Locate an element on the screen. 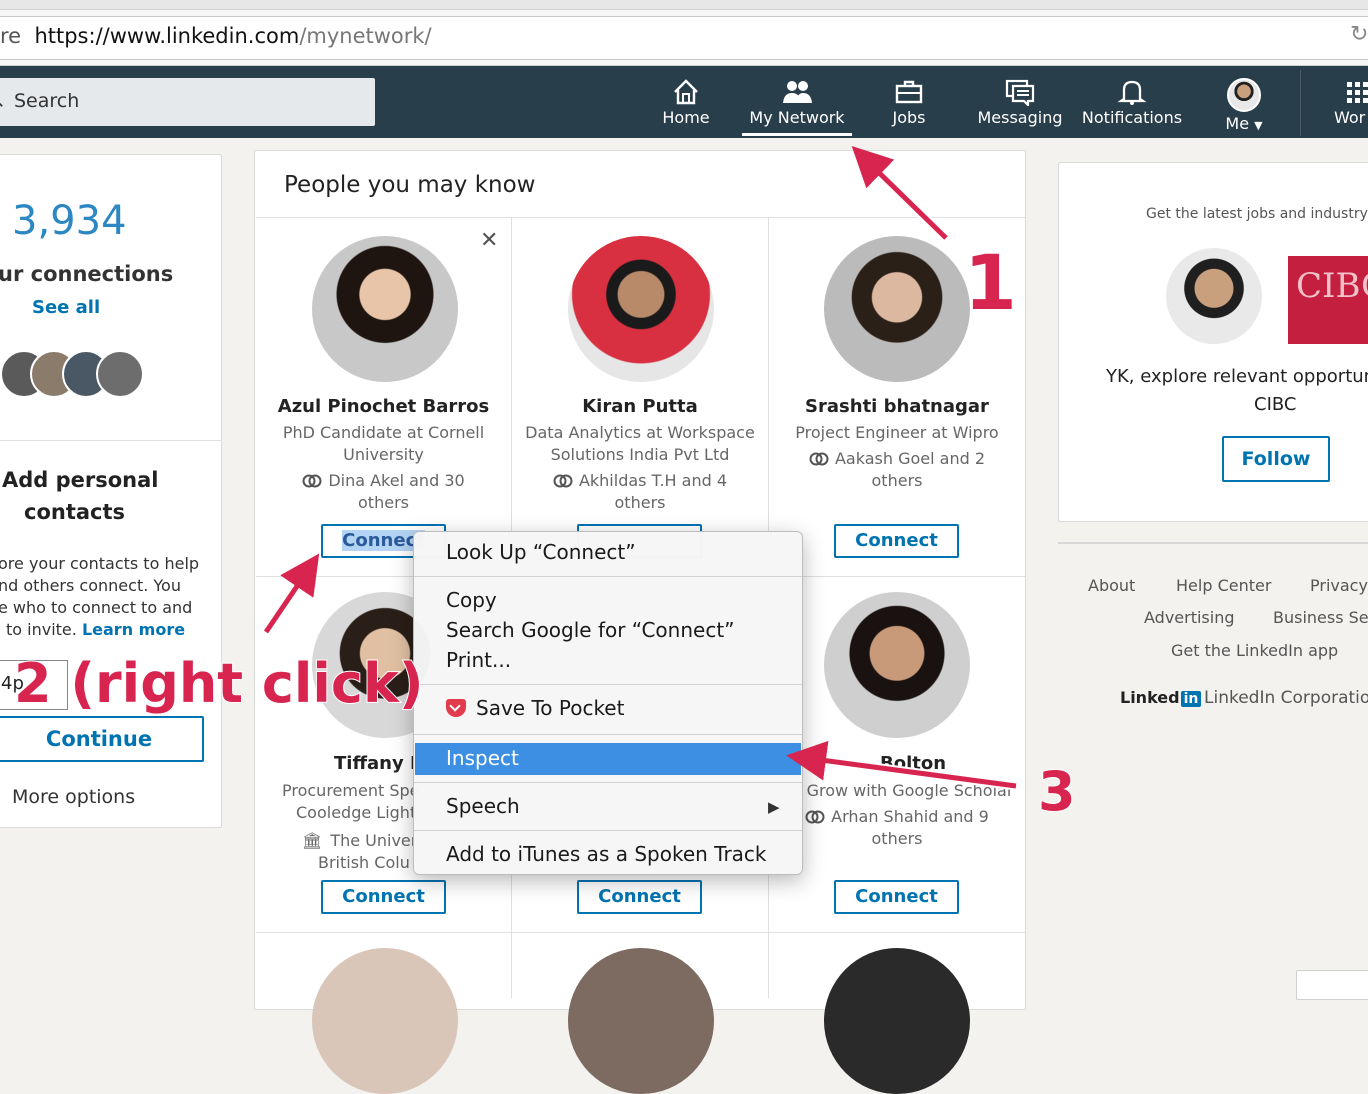 This screenshot has height=1094, width=1368. annotation-step-3: 3 is located at coordinates (1057, 791).